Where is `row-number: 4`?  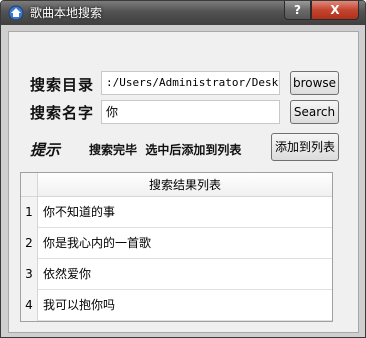
row-number: 4 is located at coordinates (29, 305).